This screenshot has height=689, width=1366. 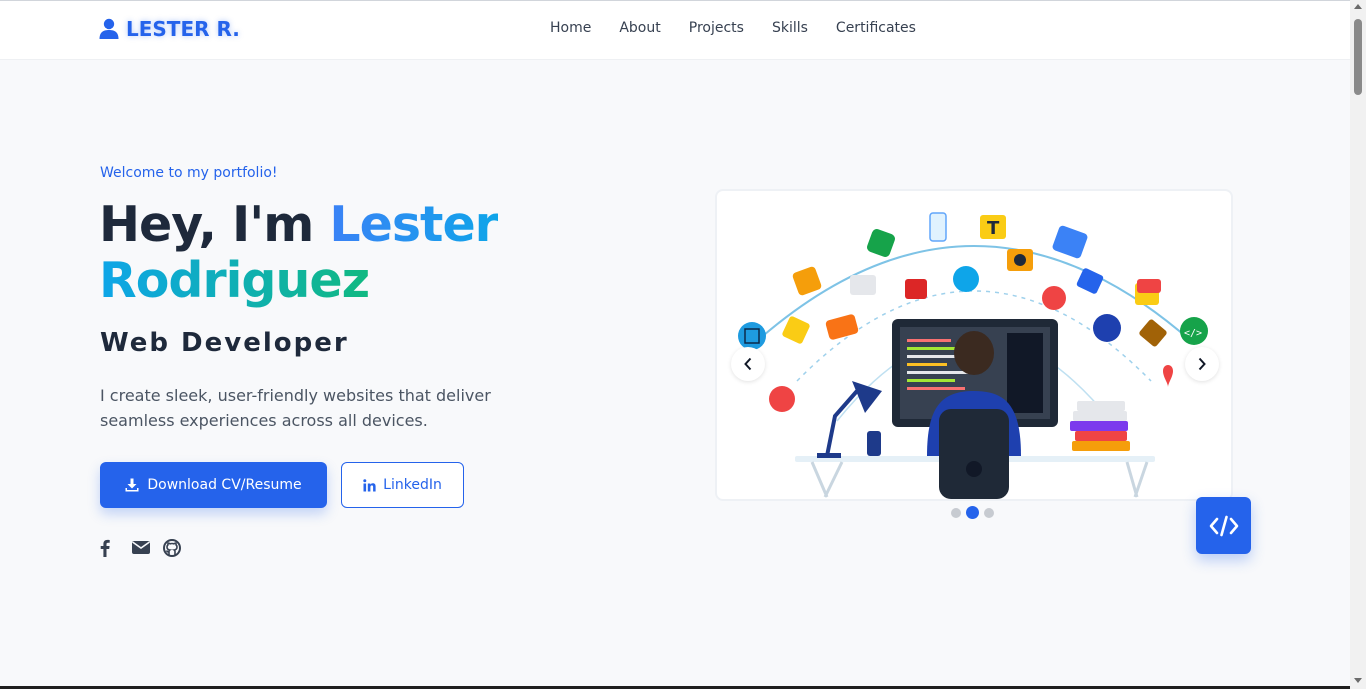 I want to click on hero-headline: Hey, I'm Lester Rodriguez, so click(x=359, y=253).